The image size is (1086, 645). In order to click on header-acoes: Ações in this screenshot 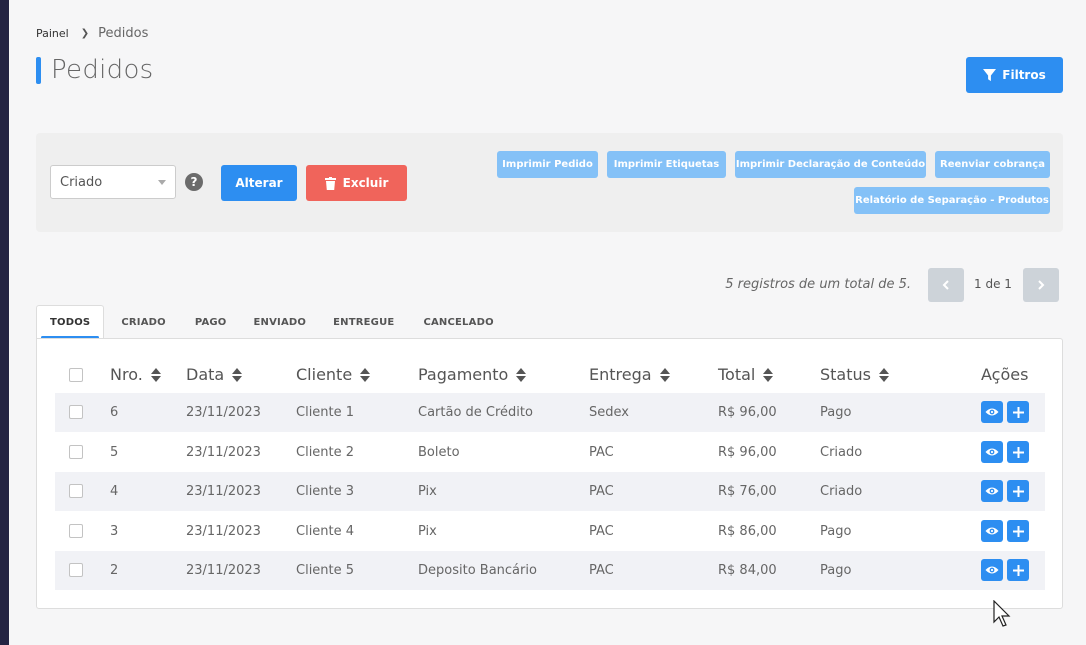, I will do `click(1005, 374)`.